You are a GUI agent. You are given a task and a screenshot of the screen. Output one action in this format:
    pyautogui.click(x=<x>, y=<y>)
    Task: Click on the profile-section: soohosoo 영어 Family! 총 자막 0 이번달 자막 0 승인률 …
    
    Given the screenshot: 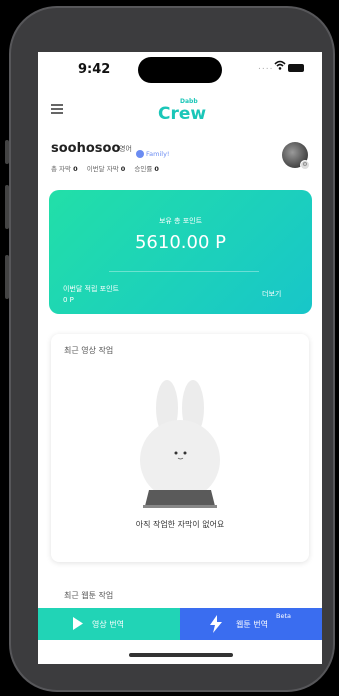 What is the action you would take?
    pyautogui.click(x=180, y=160)
    